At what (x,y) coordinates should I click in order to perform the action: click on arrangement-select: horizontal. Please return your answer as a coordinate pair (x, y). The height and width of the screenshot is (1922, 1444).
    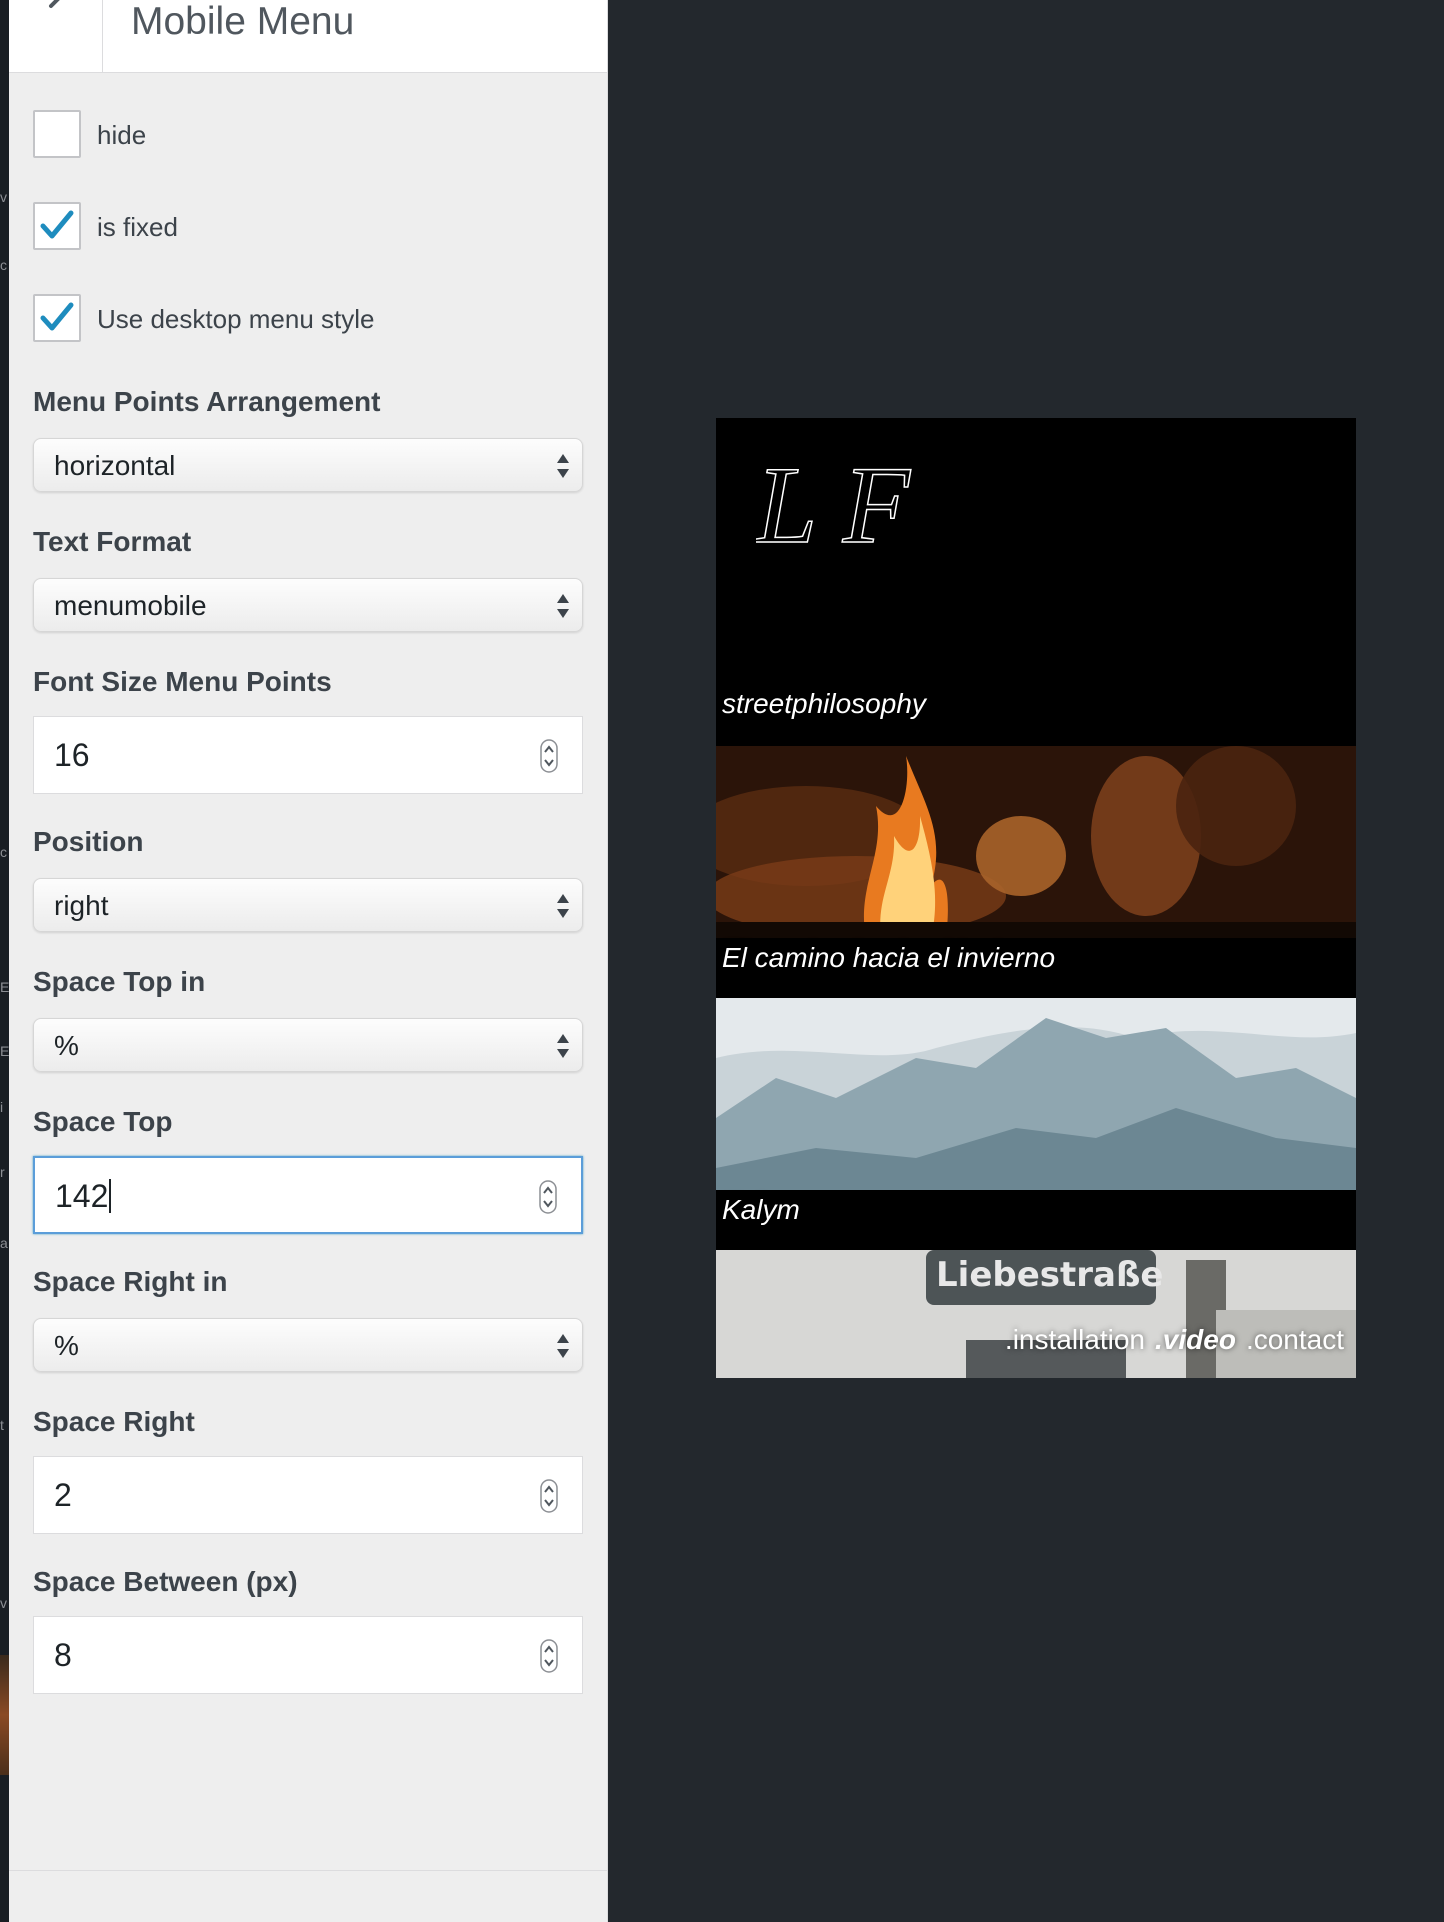
    Looking at the image, I should click on (308, 465).